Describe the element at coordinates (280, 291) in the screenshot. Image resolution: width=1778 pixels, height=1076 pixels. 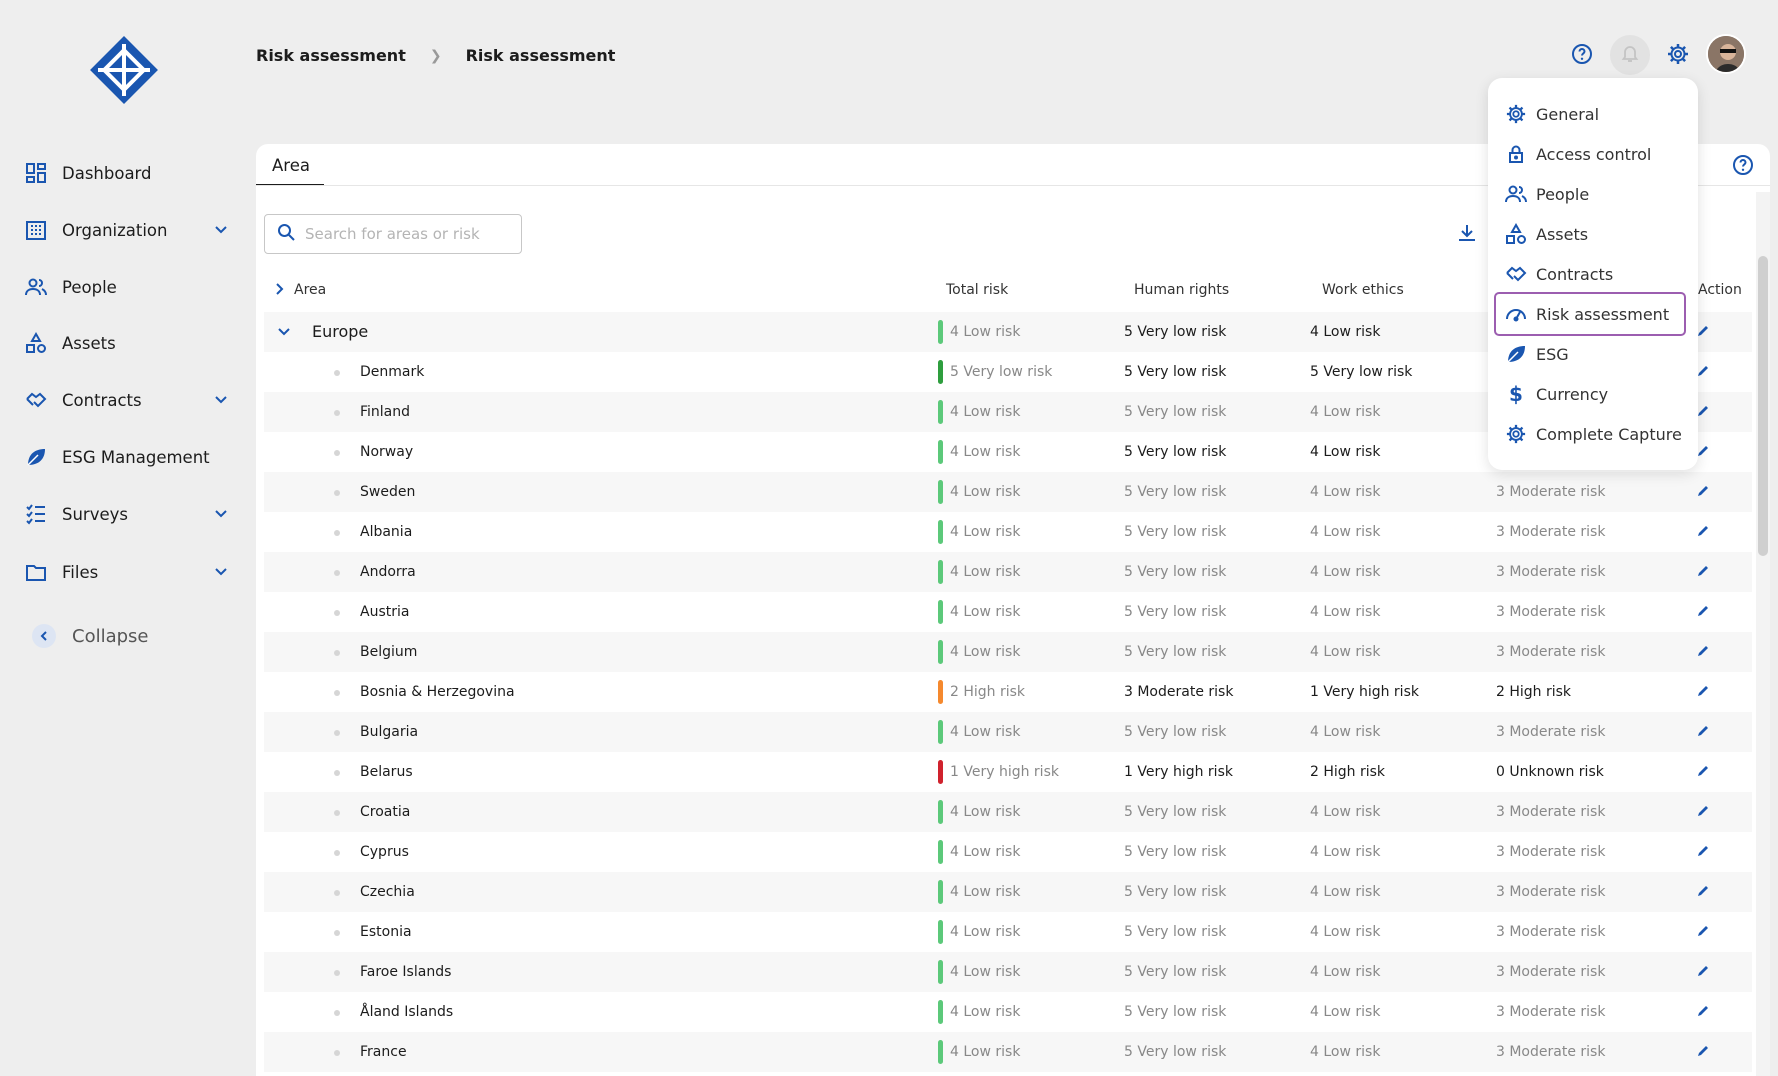
I see `expand-all-icon` at that location.